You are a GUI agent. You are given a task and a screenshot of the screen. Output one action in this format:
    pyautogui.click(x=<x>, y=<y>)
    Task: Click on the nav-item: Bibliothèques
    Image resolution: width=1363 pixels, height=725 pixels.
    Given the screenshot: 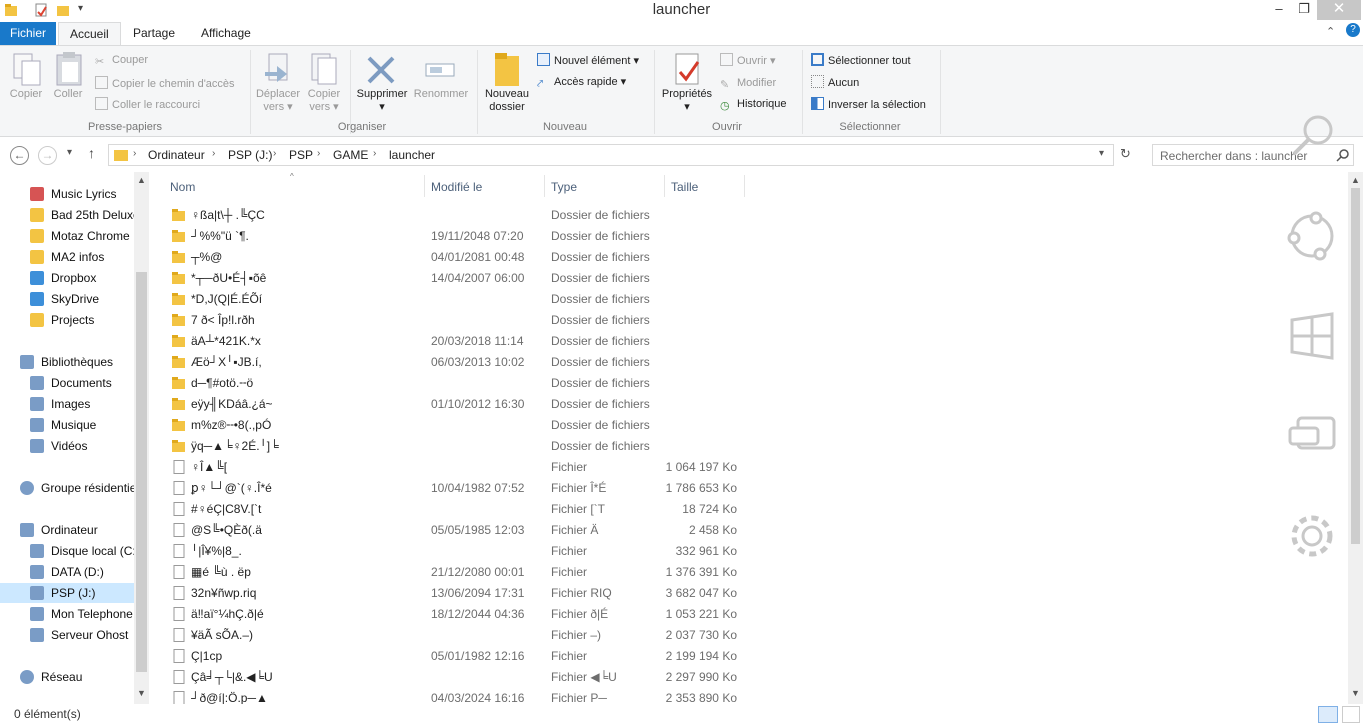 What is the action you would take?
    pyautogui.click(x=67, y=362)
    